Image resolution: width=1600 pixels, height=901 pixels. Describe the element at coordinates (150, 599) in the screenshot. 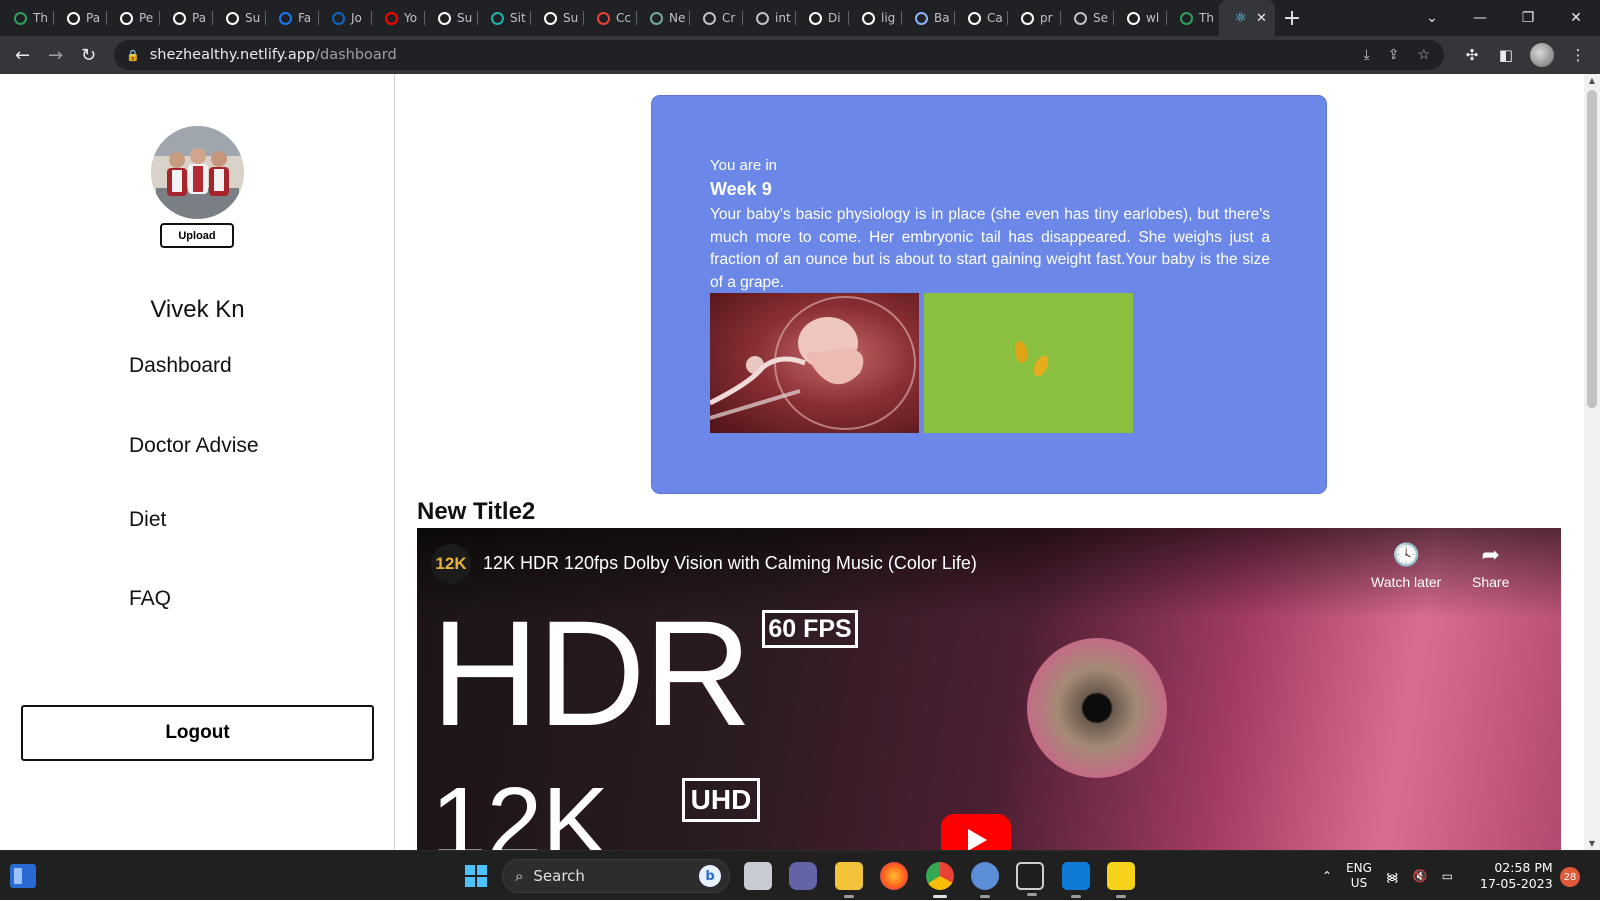

I see `nav-faq: FAQ` at that location.